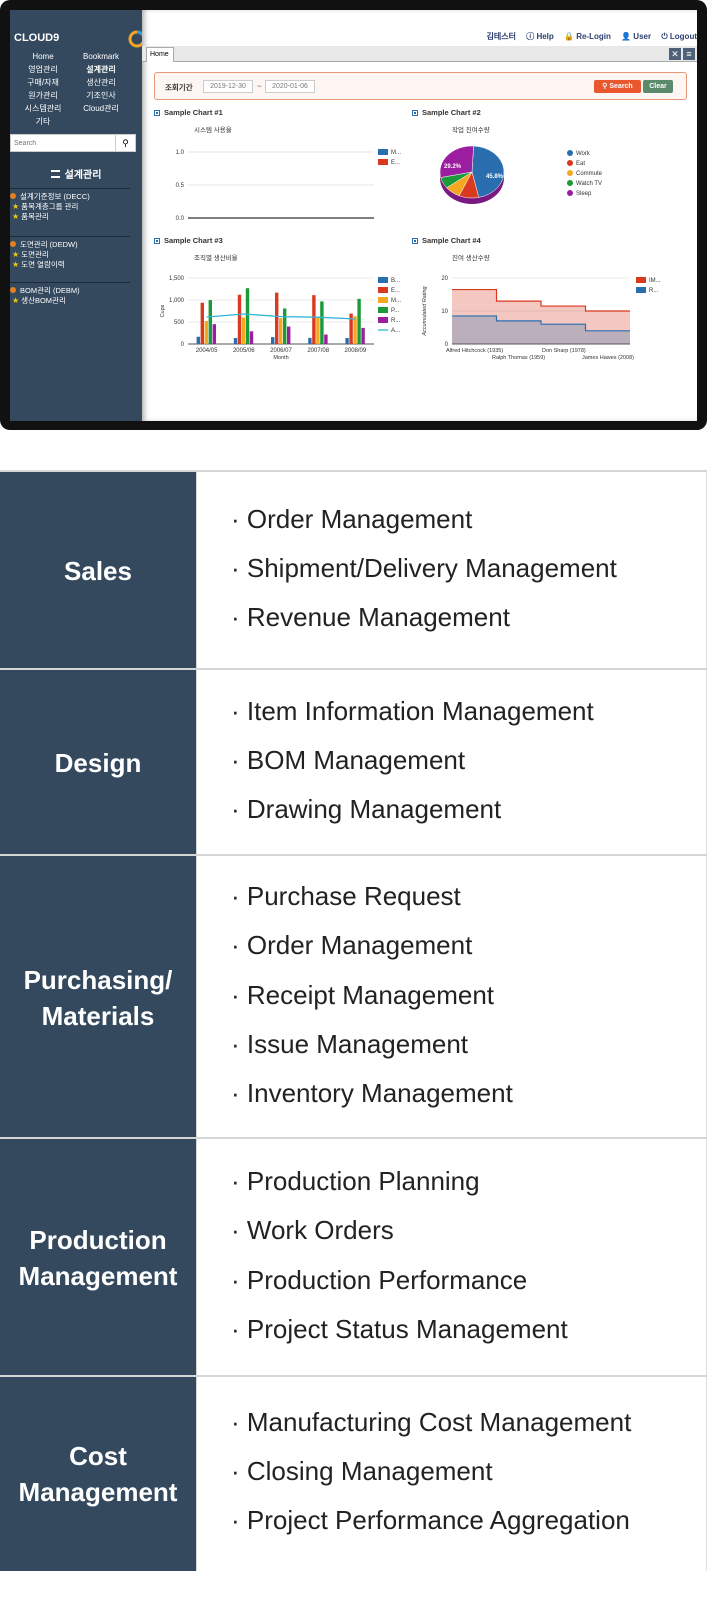  Describe the element at coordinates (43, 82) in the screenshot. I see `top-nav-item: 구매/자재` at that location.